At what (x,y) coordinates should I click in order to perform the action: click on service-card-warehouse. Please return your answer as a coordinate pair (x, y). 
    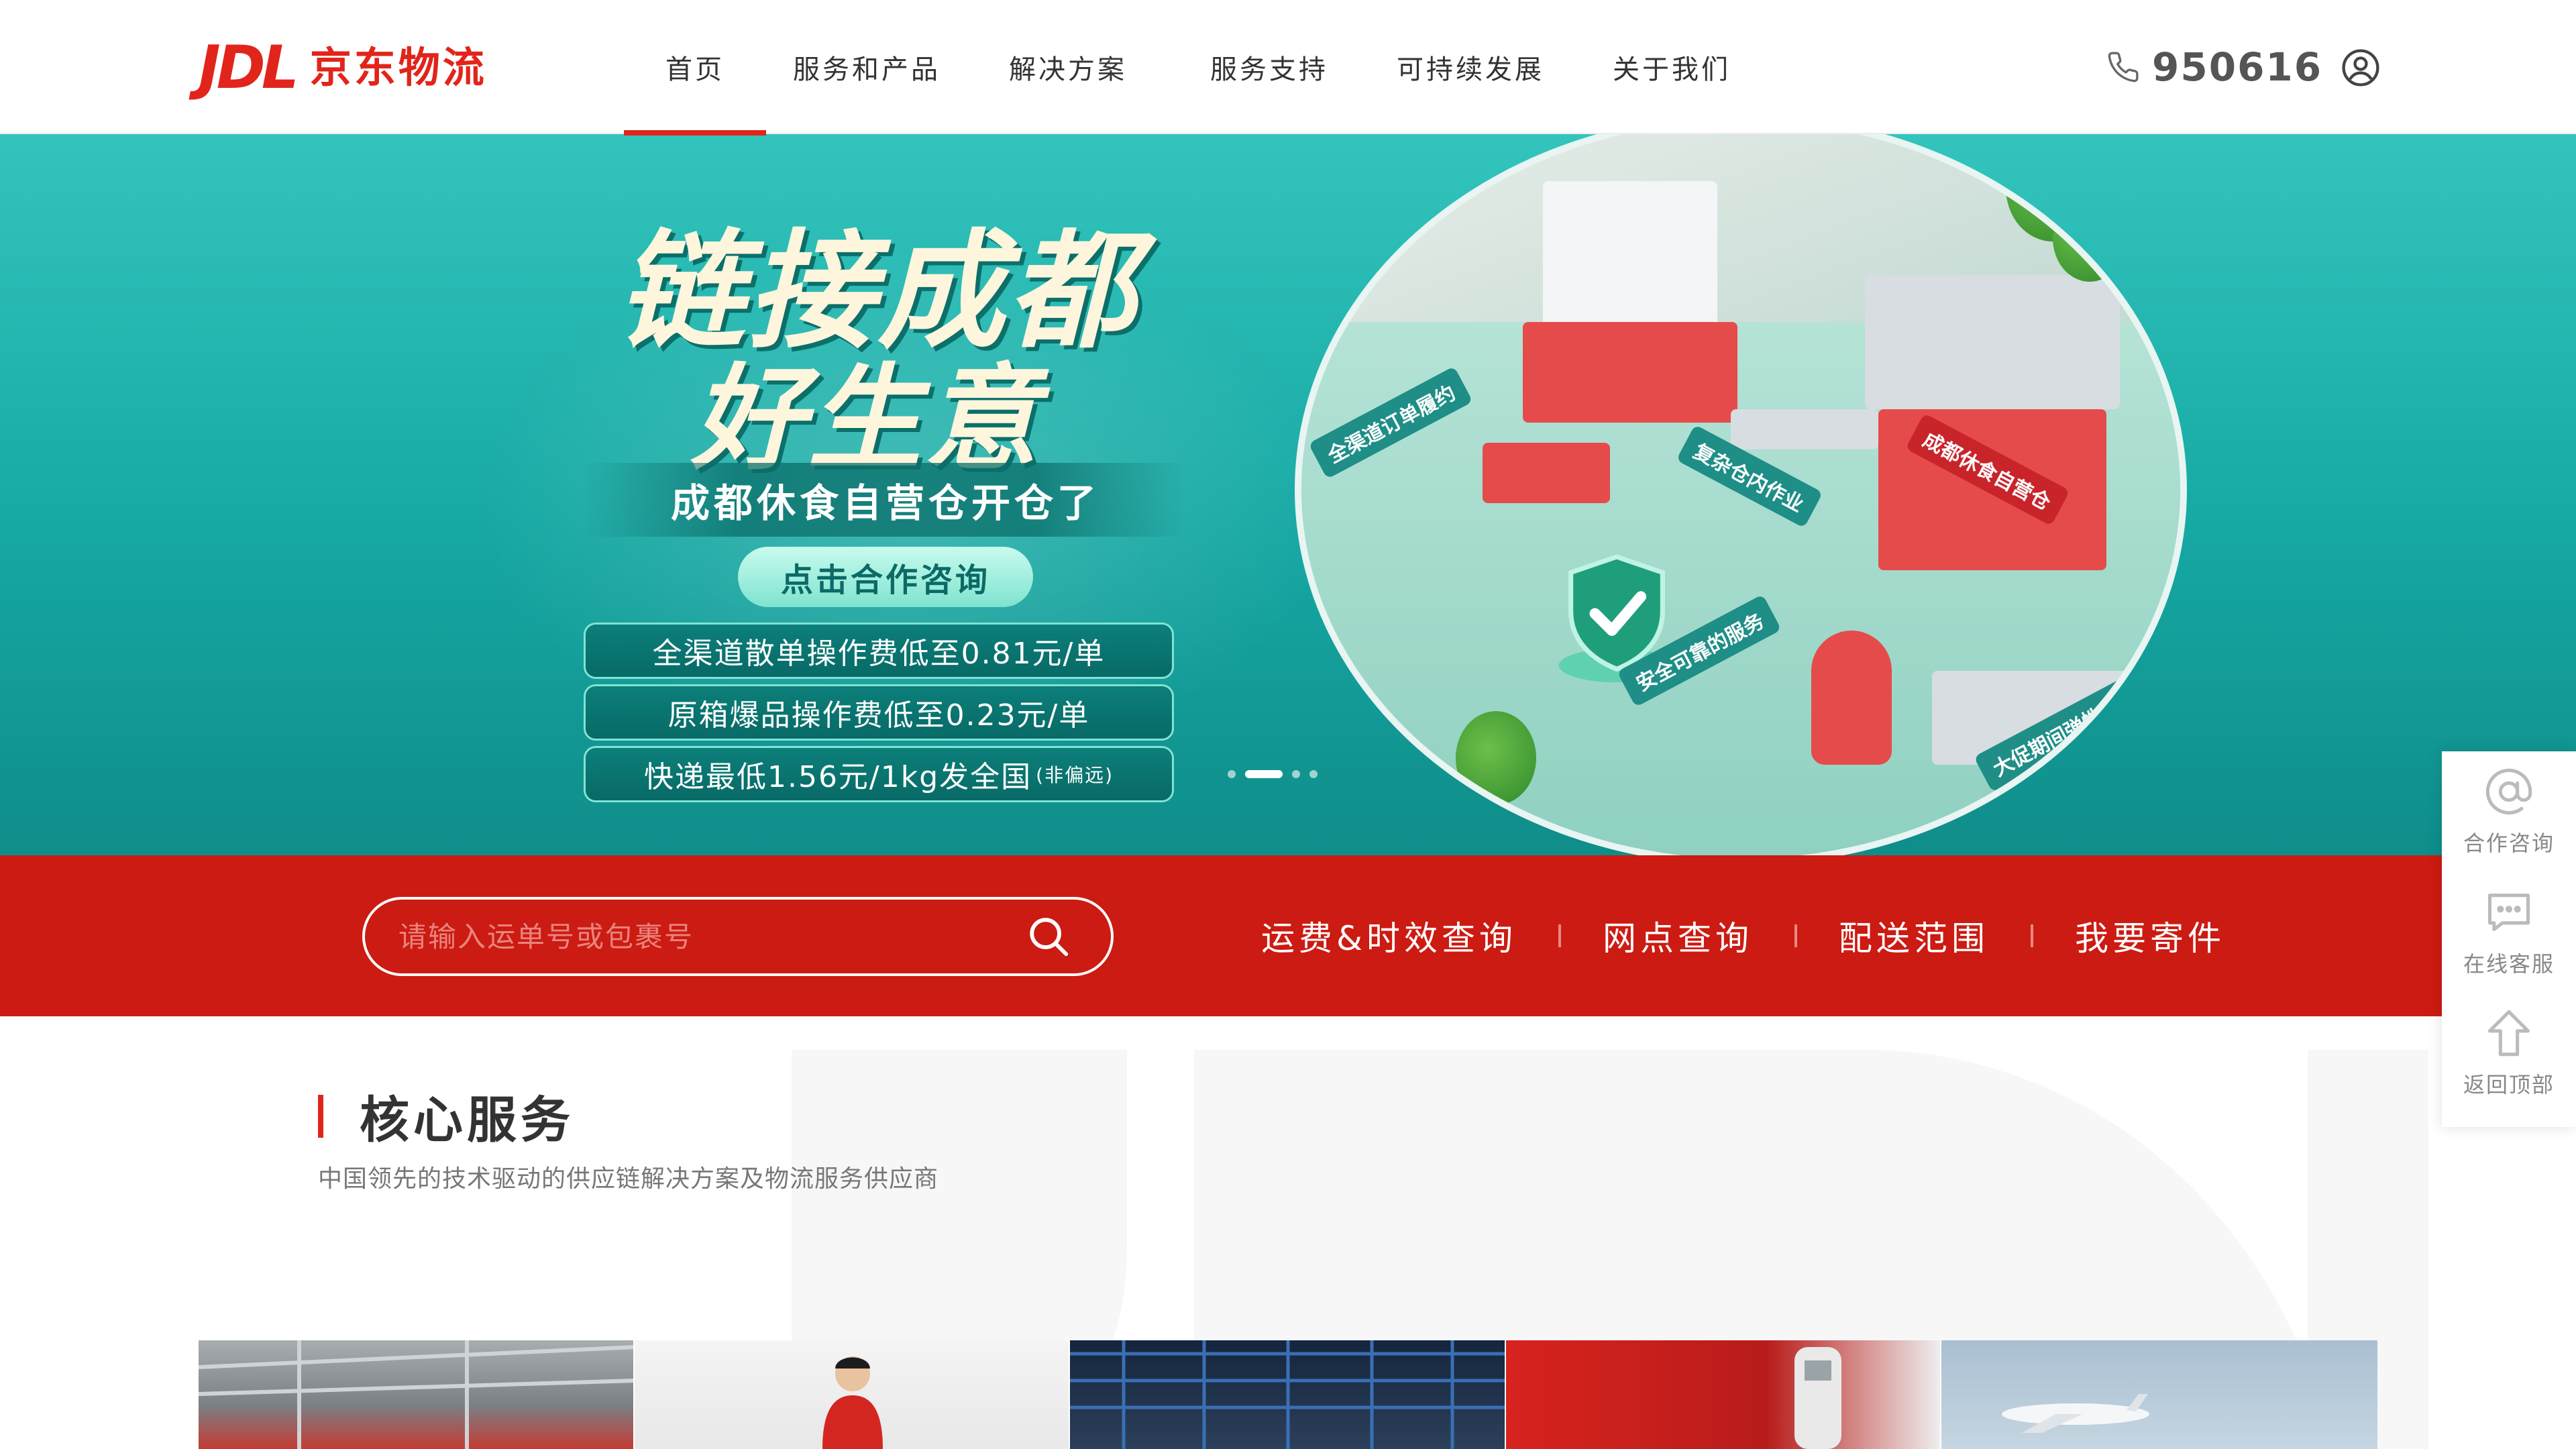
    Looking at the image, I should click on (417, 1394).